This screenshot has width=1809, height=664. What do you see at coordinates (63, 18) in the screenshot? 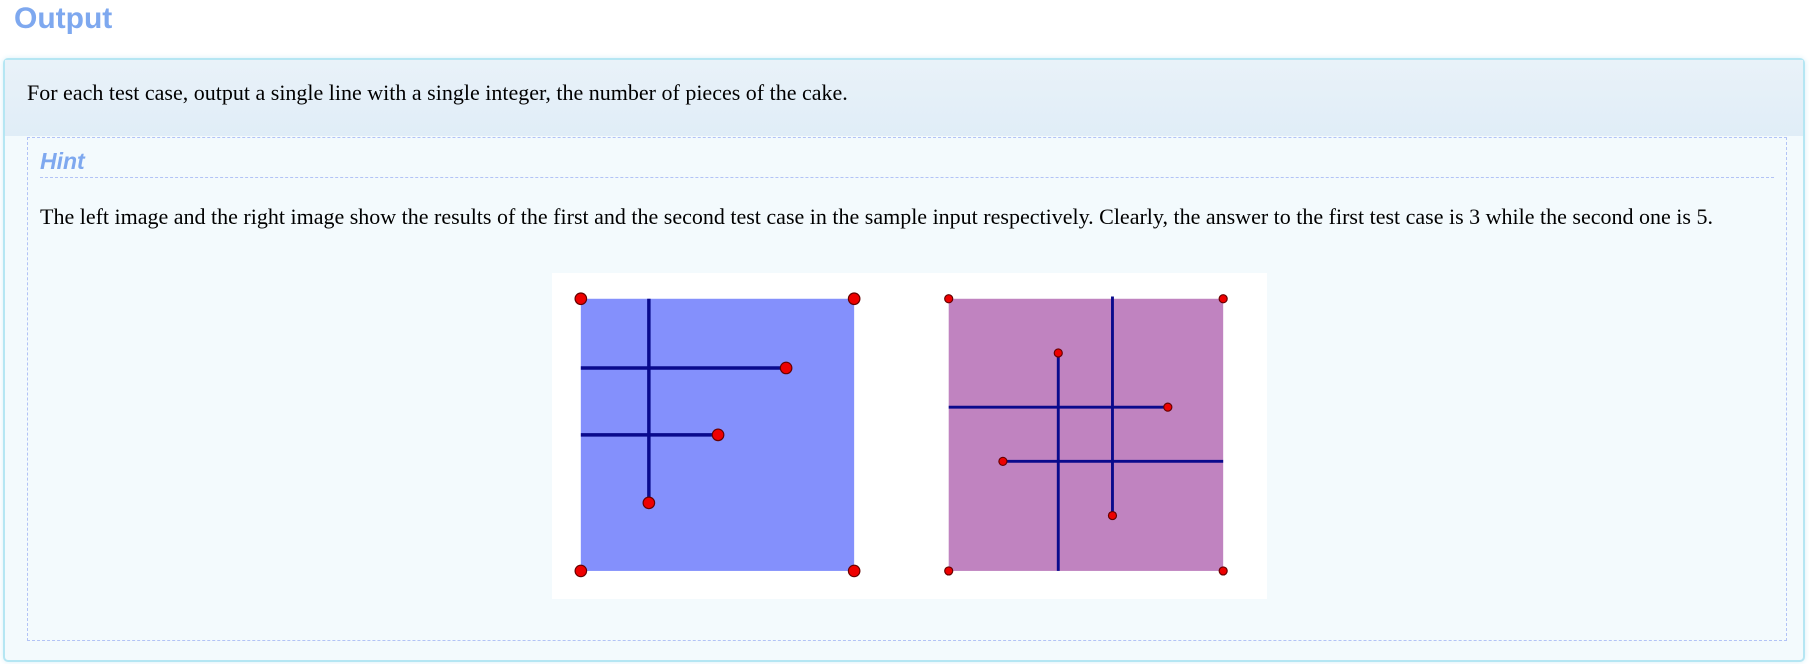
I see `section-title: Output` at bounding box center [63, 18].